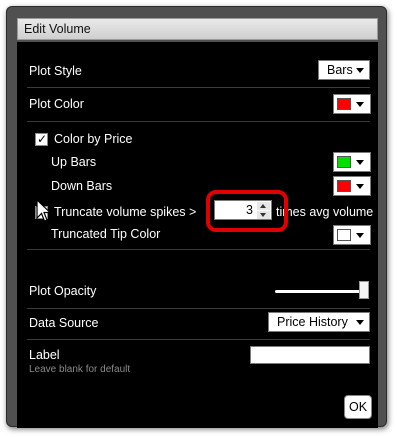 The image size is (397, 437). What do you see at coordinates (74, 162) in the screenshot?
I see `up-bars-label: Up Bars` at bounding box center [74, 162].